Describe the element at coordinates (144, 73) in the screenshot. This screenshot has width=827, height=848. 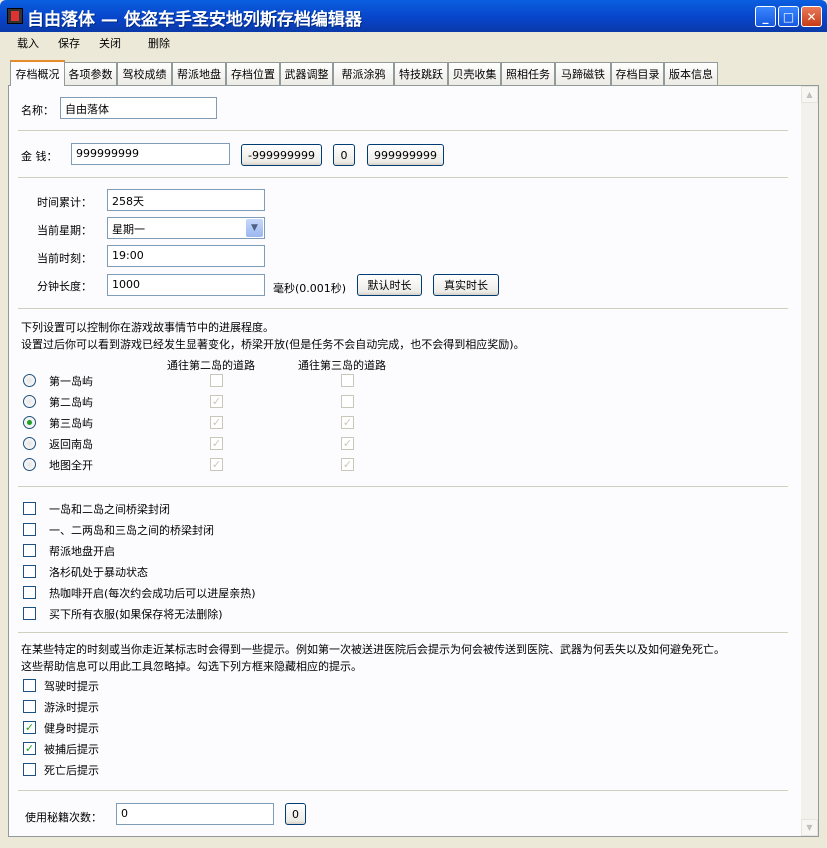
I see `tab-3: 驾校成绩` at that location.